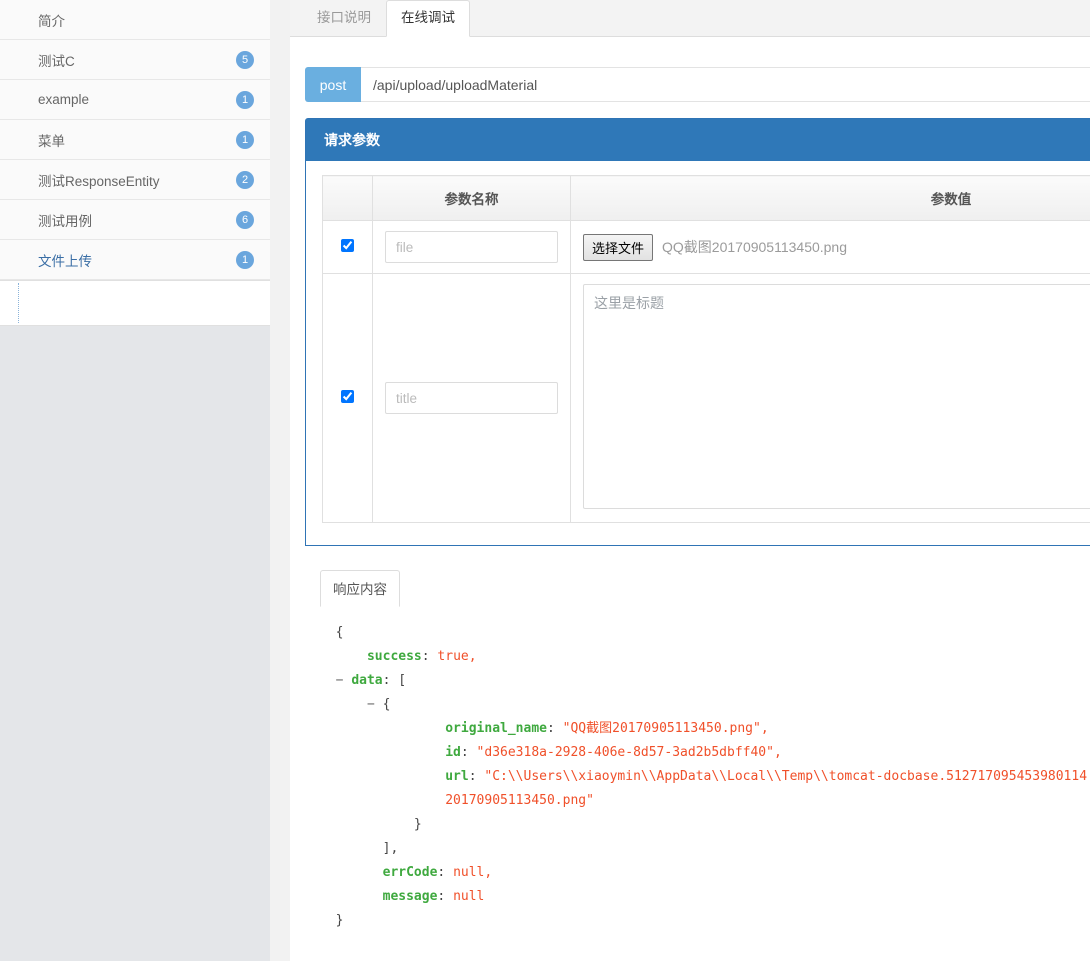  What do you see at coordinates (428, 18) in the screenshot?
I see `tab-1: 在线调试` at bounding box center [428, 18].